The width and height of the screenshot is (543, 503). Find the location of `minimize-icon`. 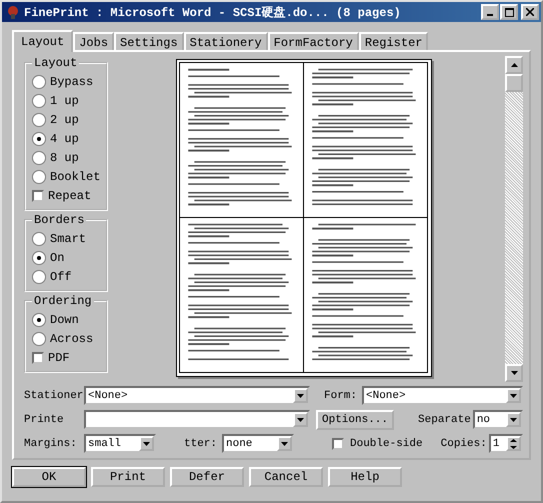

minimize-icon is located at coordinates (490, 15).